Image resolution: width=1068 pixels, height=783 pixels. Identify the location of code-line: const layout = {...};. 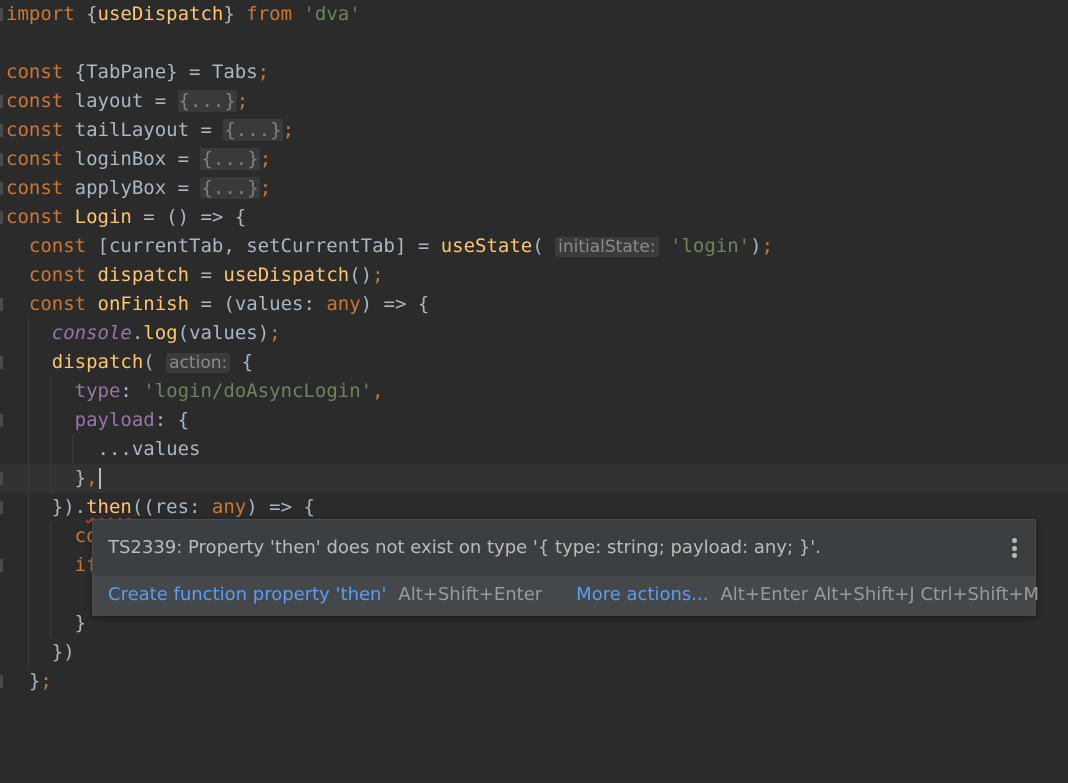
(534, 101).